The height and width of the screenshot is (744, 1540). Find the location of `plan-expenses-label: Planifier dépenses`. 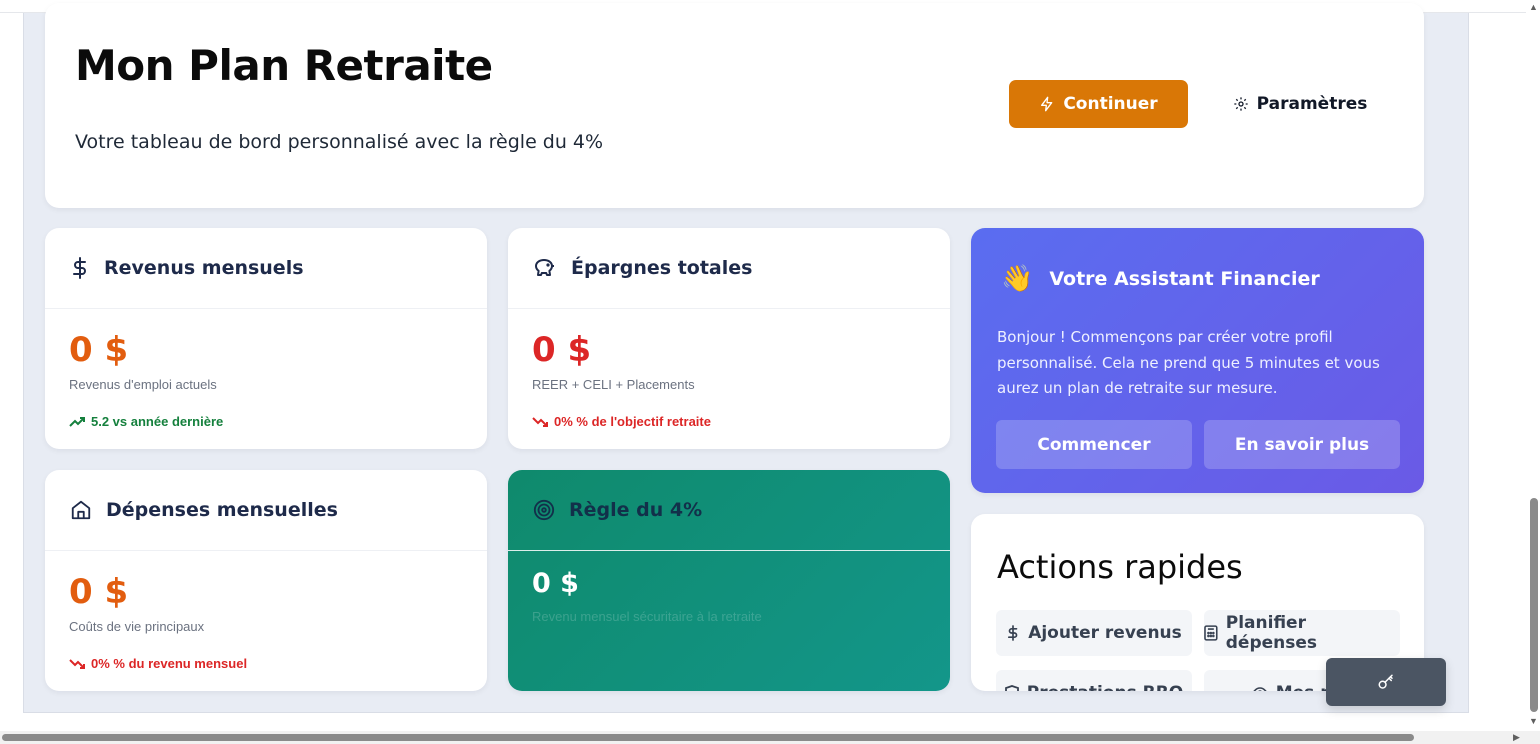

plan-expenses-label: Planifier dépenses is located at coordinates (1271, 633).